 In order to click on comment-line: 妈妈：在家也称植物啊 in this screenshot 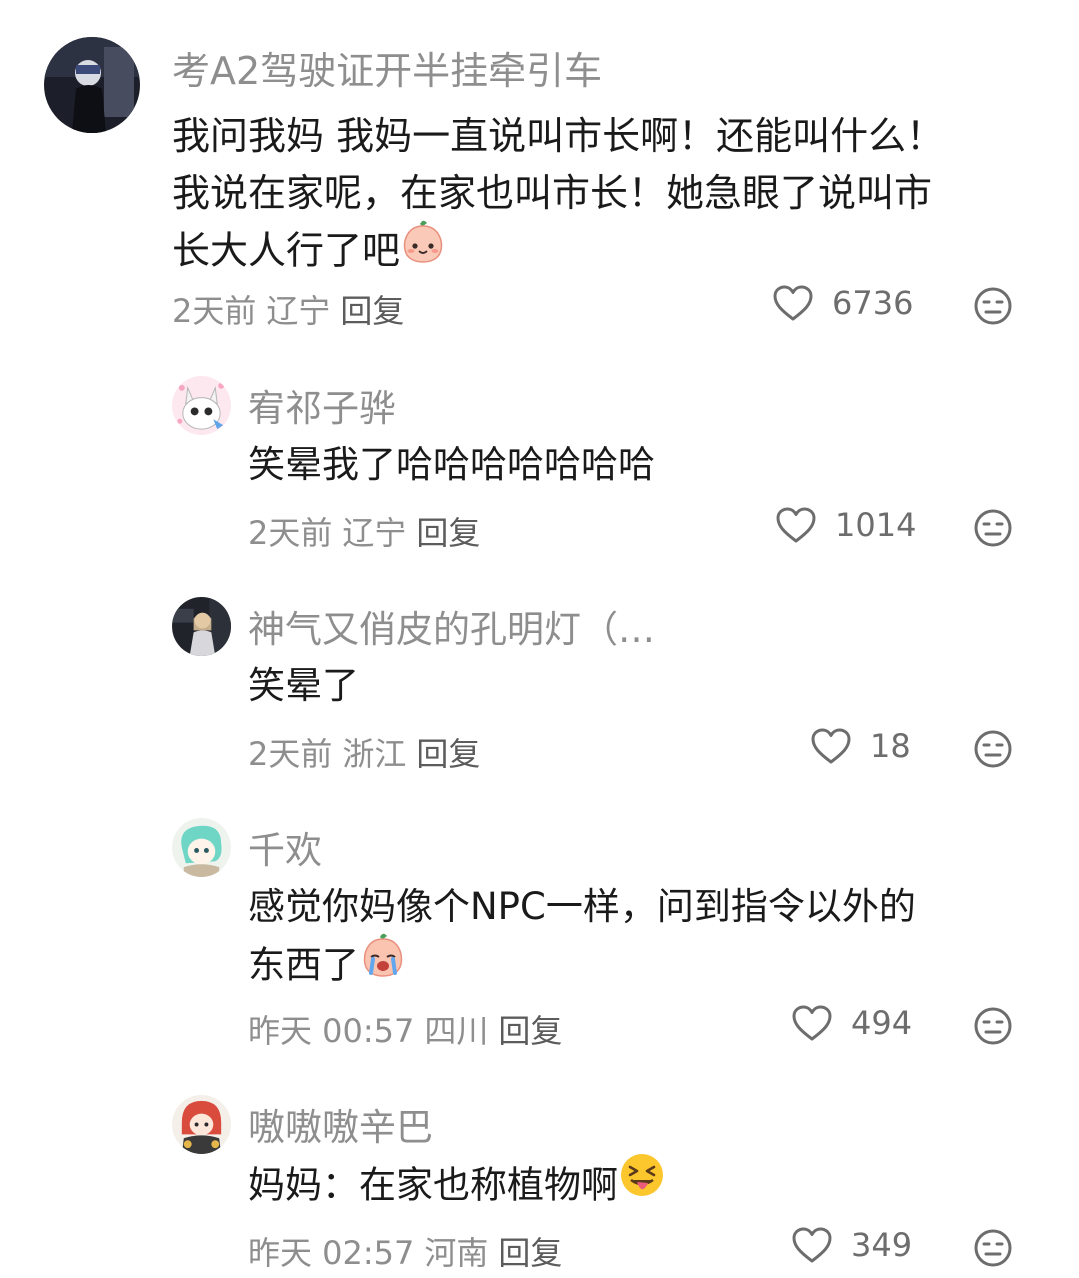, I will do `click(457, 1186)`.